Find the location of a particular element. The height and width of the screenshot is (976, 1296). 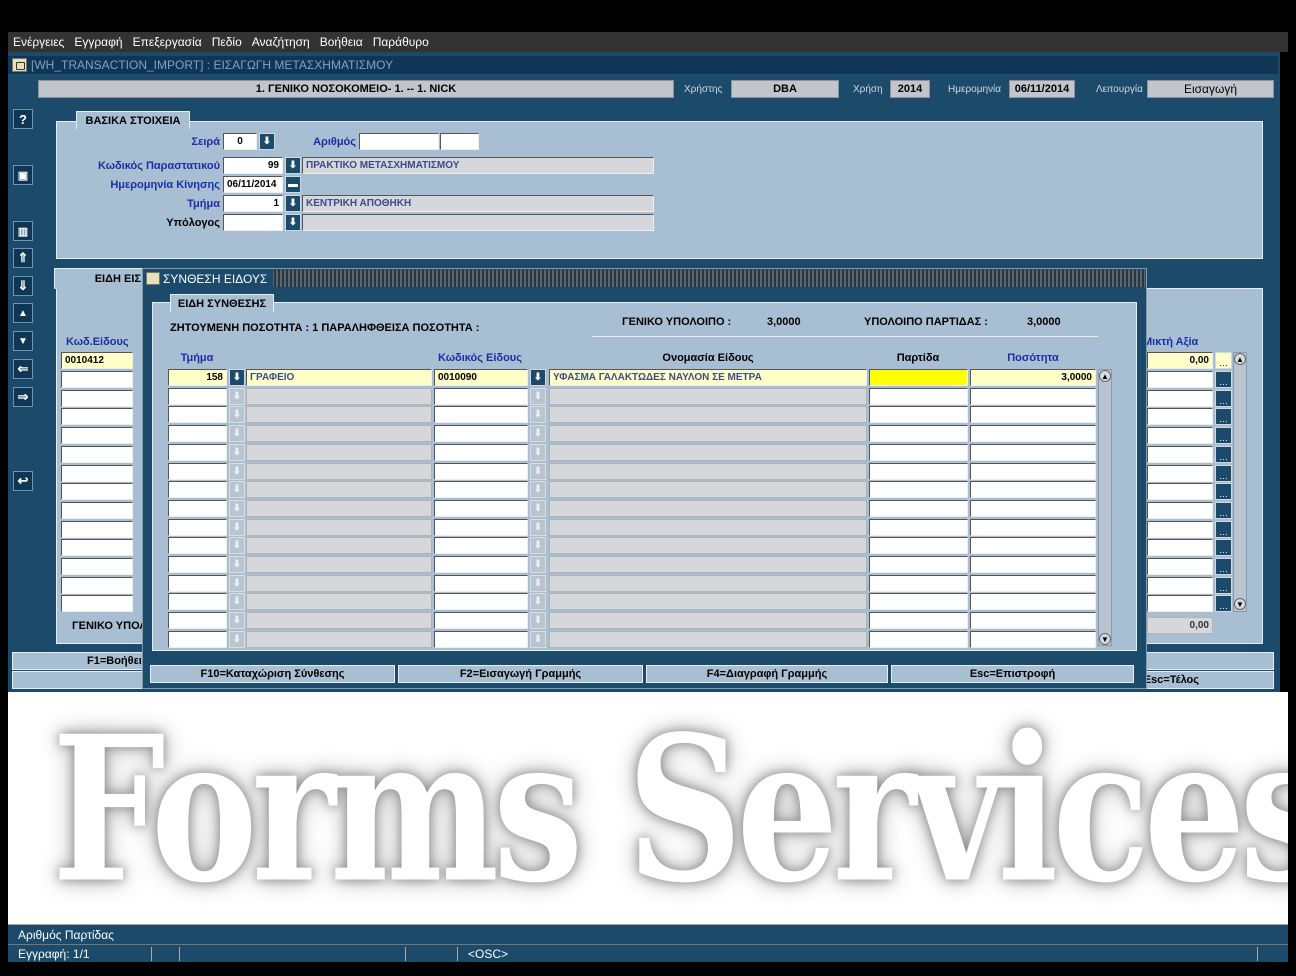

row1-dept-lov-icon: ⬇ is located at coordinates (237, 377).